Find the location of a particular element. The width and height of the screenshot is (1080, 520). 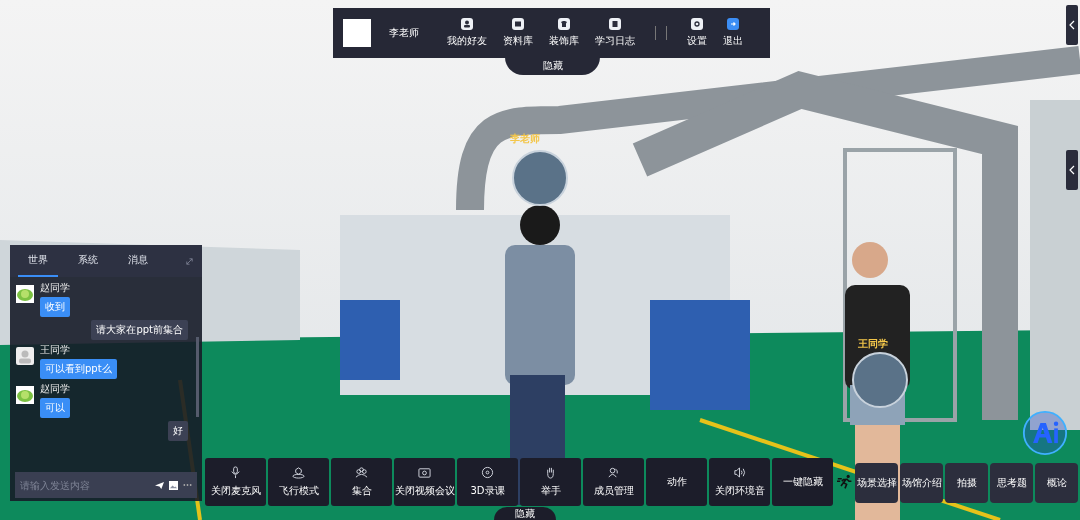

mic-icon is located at coordinates (235, 472).